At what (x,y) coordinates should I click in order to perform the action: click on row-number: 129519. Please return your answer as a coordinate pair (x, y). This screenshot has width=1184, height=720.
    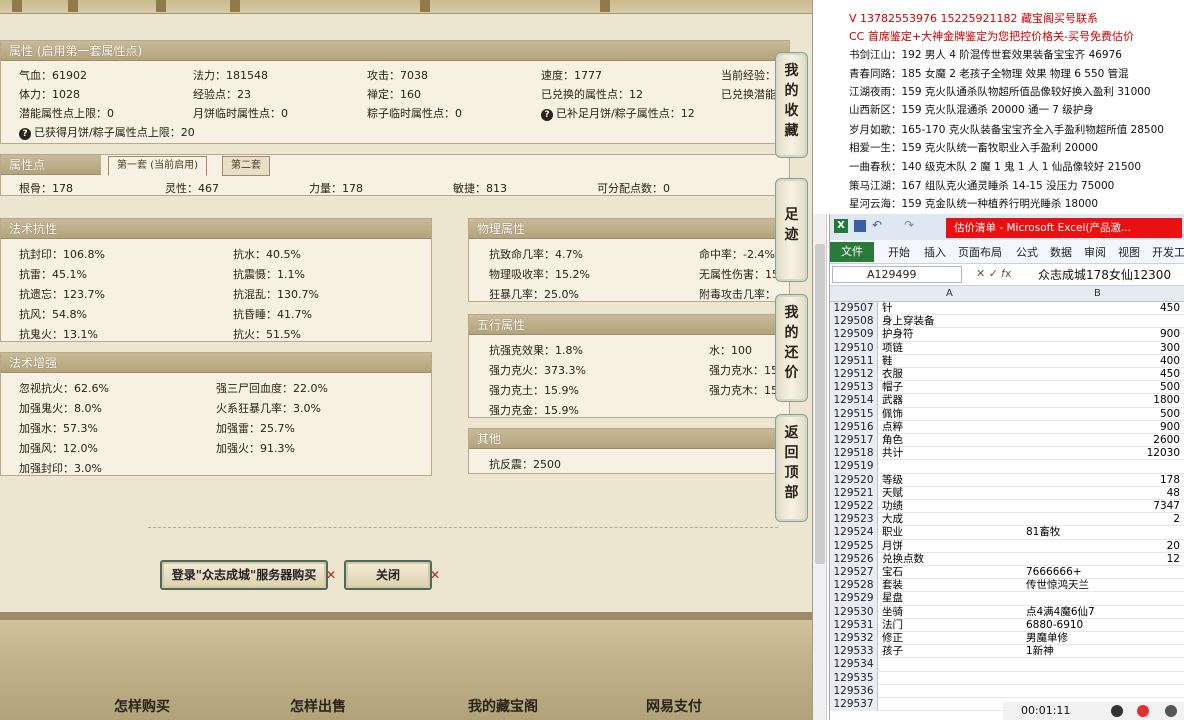
    Looking at the image, I should click on (854, 467).